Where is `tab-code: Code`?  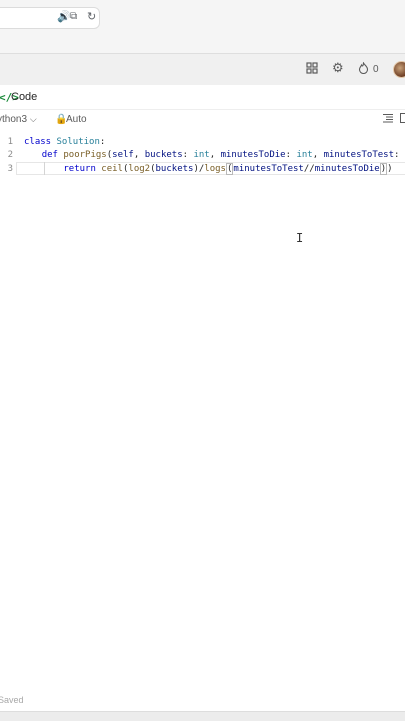
tab-code: Code is located at coordinates (24, 97).